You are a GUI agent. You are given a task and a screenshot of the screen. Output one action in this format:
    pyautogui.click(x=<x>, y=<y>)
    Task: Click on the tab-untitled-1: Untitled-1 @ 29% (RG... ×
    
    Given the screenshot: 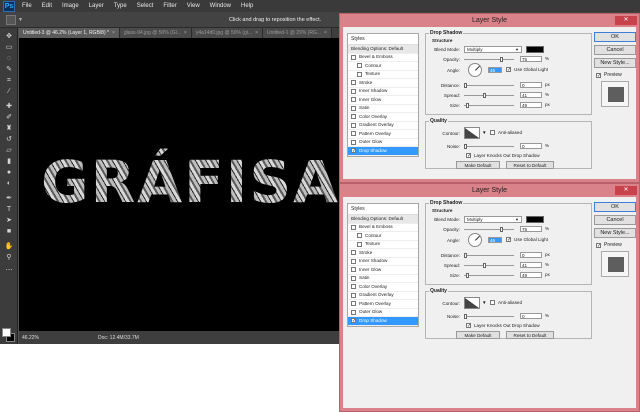 What is the action you would take?
    pyautogui.click(x=297, y=33)
    